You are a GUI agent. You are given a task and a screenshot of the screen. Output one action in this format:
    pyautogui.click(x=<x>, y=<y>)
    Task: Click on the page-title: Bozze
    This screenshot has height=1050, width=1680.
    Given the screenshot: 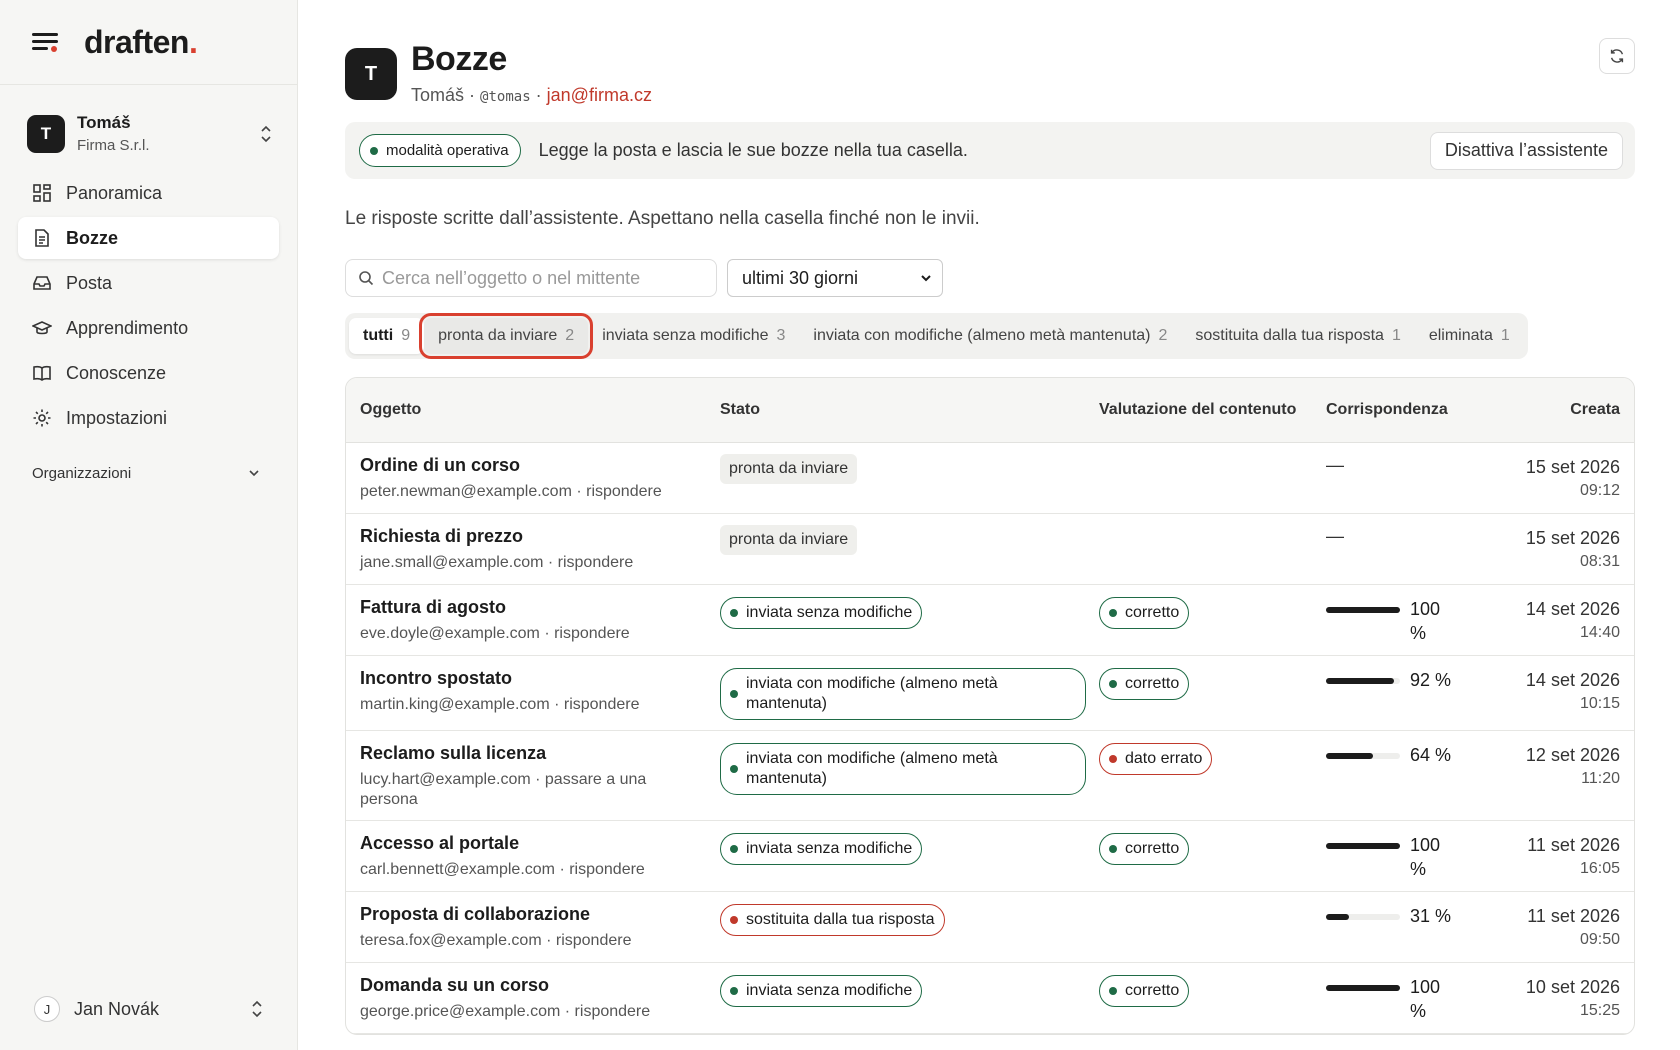 What is the action you would take?
    pyautogui.click(x=459, y=59)
    